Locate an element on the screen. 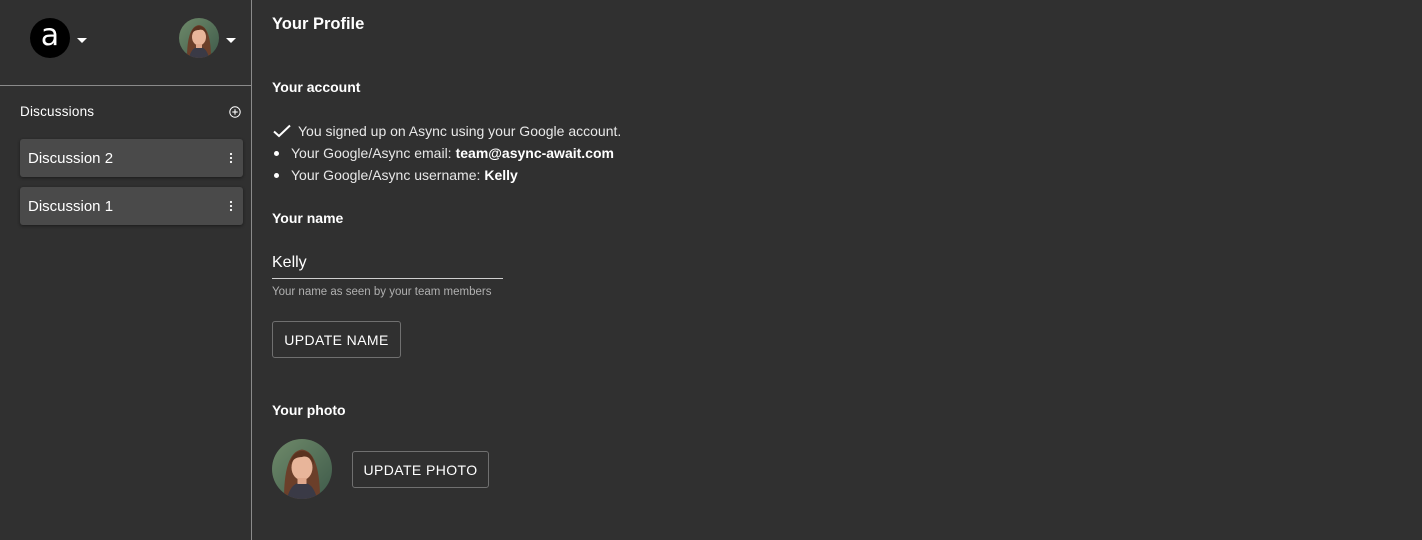 The image size is (1422, 540). app-logo: a is located at coordinates (50, 38).